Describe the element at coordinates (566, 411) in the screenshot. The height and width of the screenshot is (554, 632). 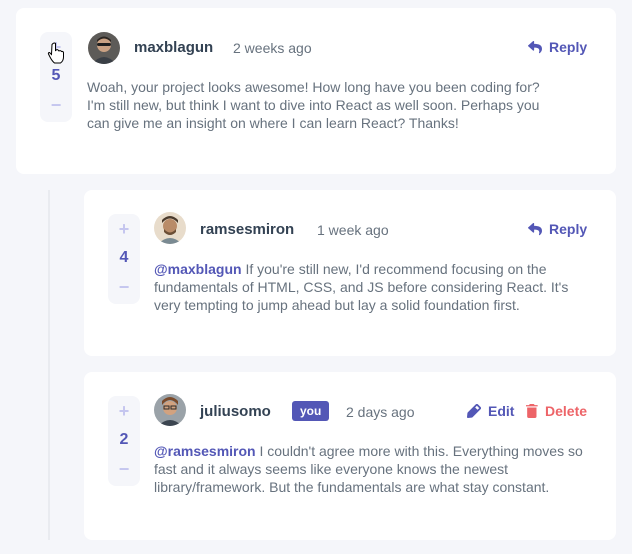
I see `delete-label: Delete` at that location.